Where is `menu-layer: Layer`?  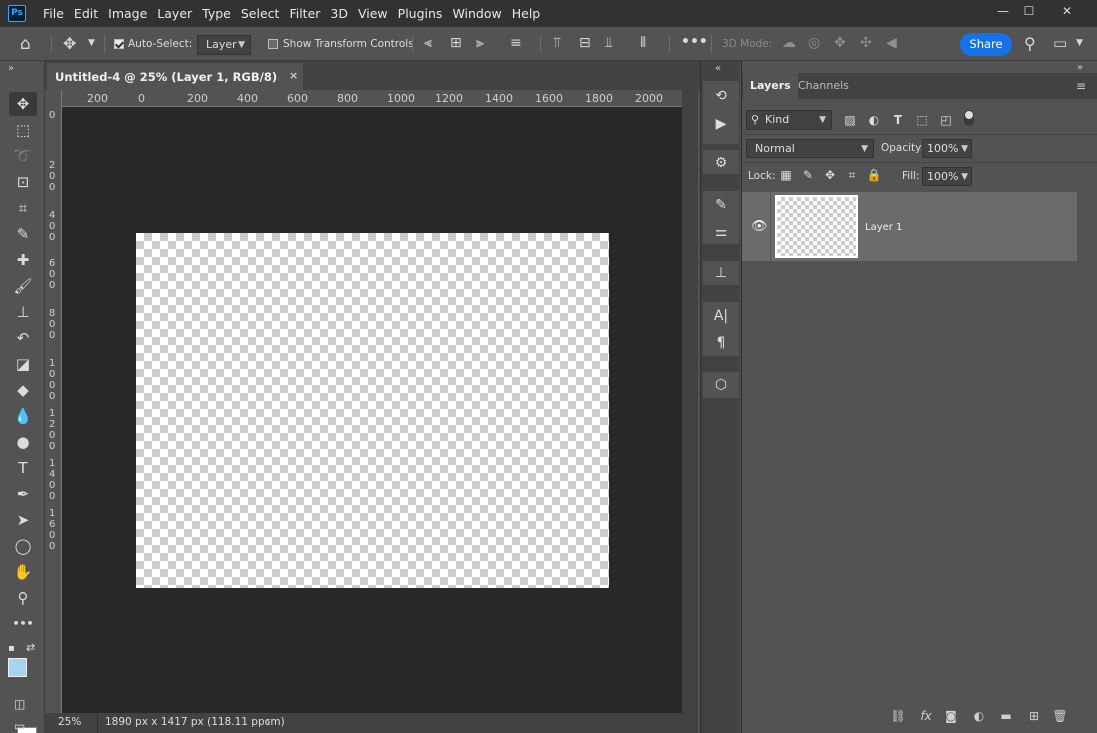 menu-layer: Layer is located at coordinates (174, 13).